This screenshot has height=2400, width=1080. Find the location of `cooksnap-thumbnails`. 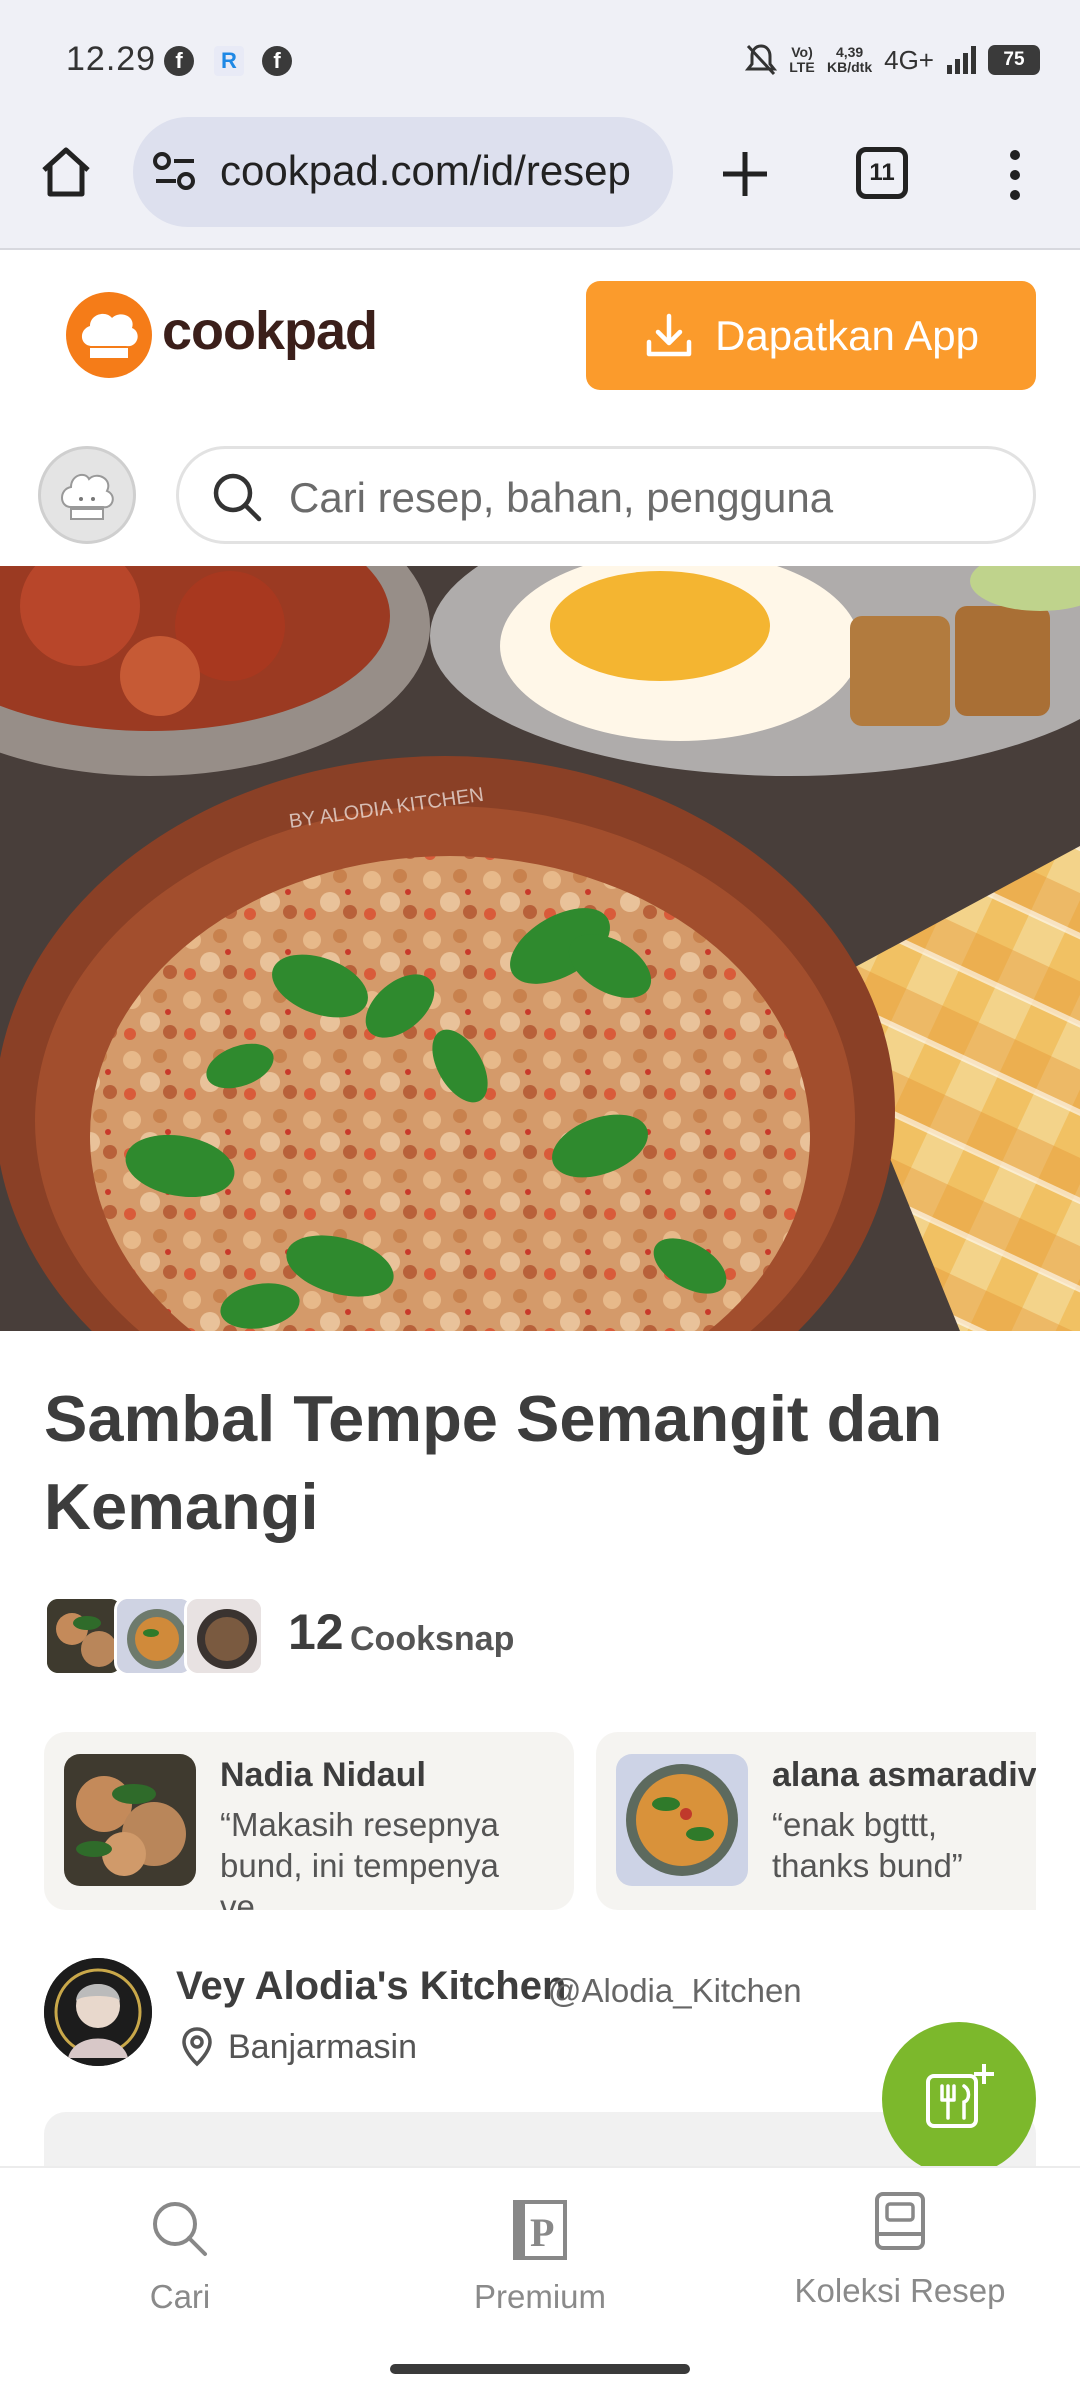

cooksnap-thumbnails is located at coordinates (154, 1636).